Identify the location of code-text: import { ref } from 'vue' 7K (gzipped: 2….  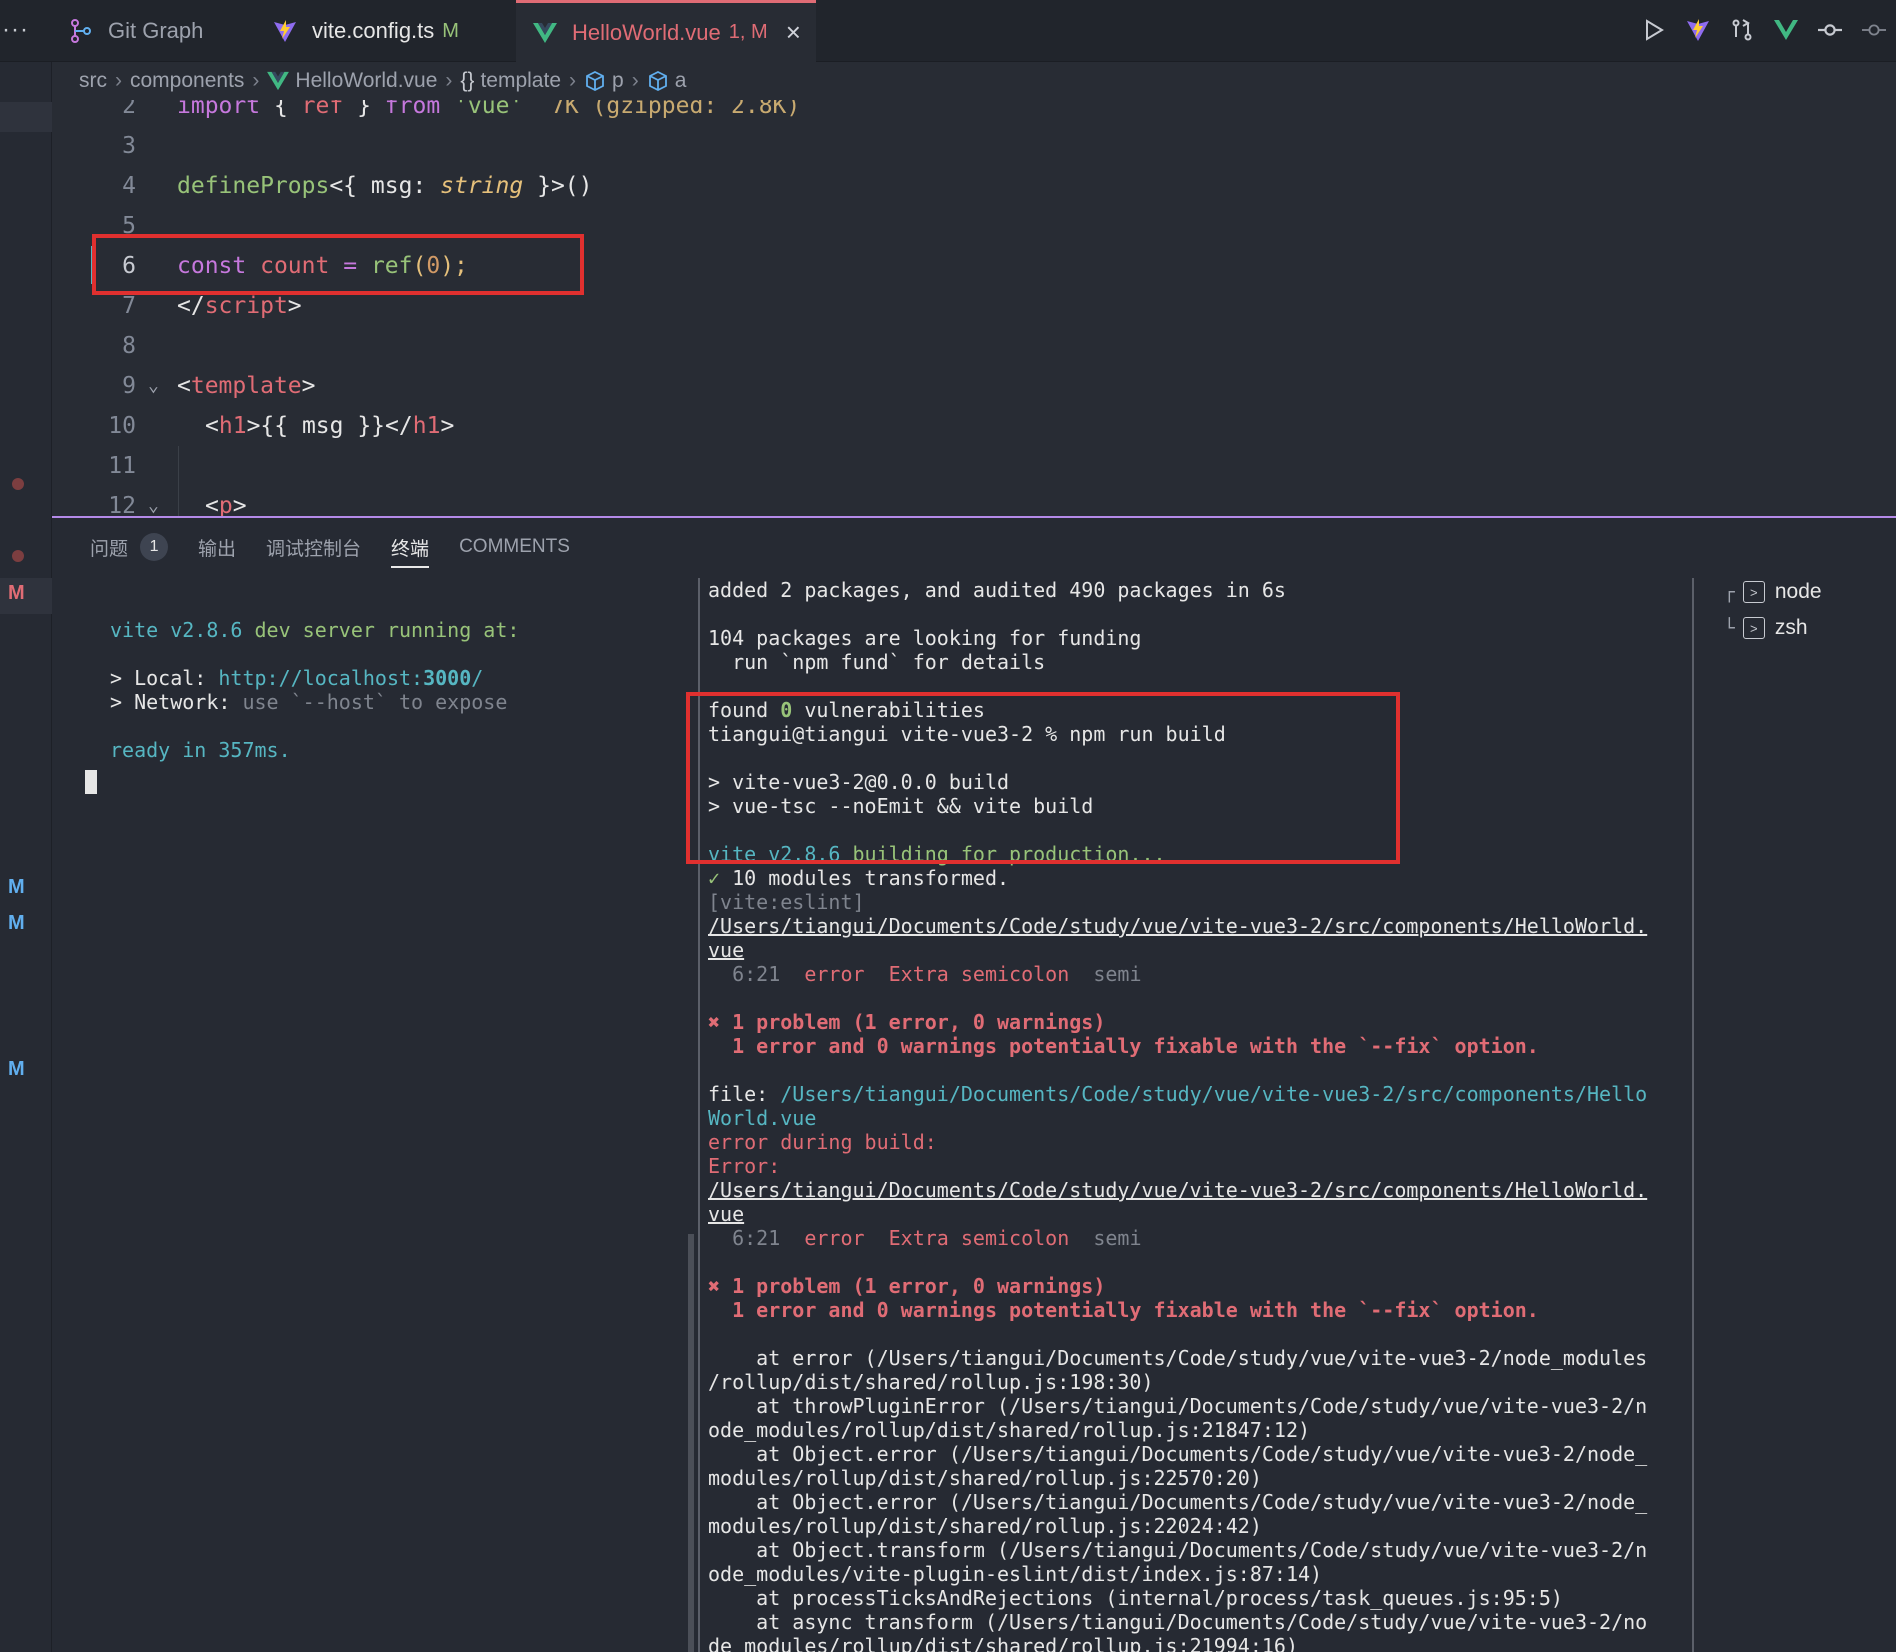
(488, 113).